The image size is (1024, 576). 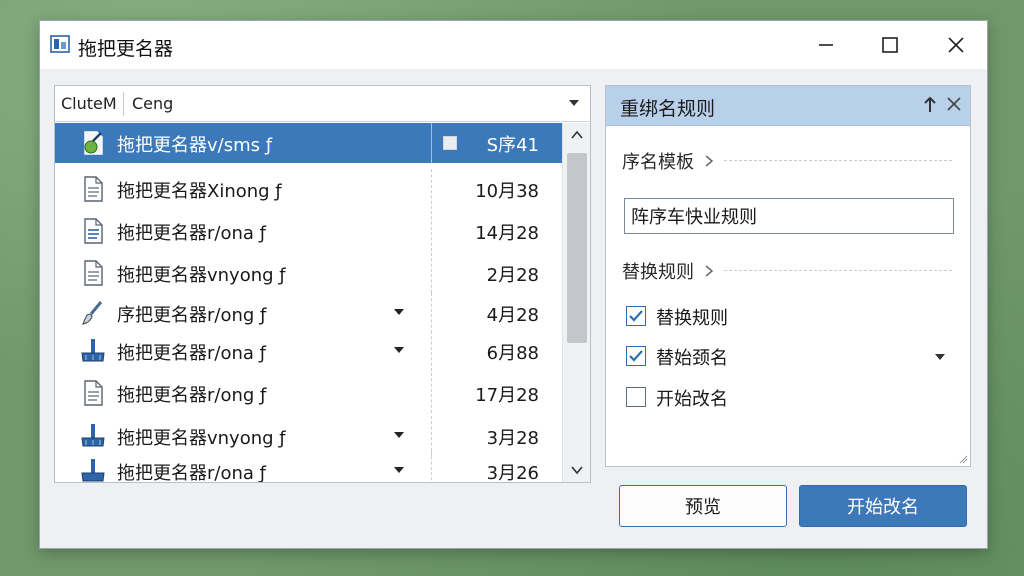 What do you see at coordinates (309, 231) in the screenshot?
I see `list-item: 拖把更名器r/ona ƒ 14月28` at bounding box center [309, 231].